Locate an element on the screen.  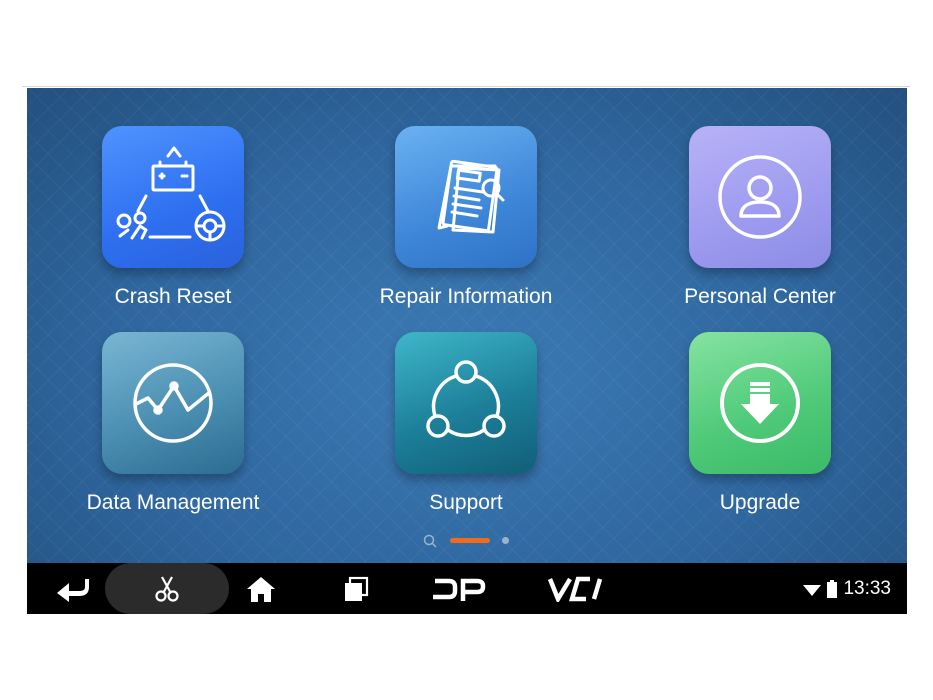
person-icon is located at coordinates (760, 197).